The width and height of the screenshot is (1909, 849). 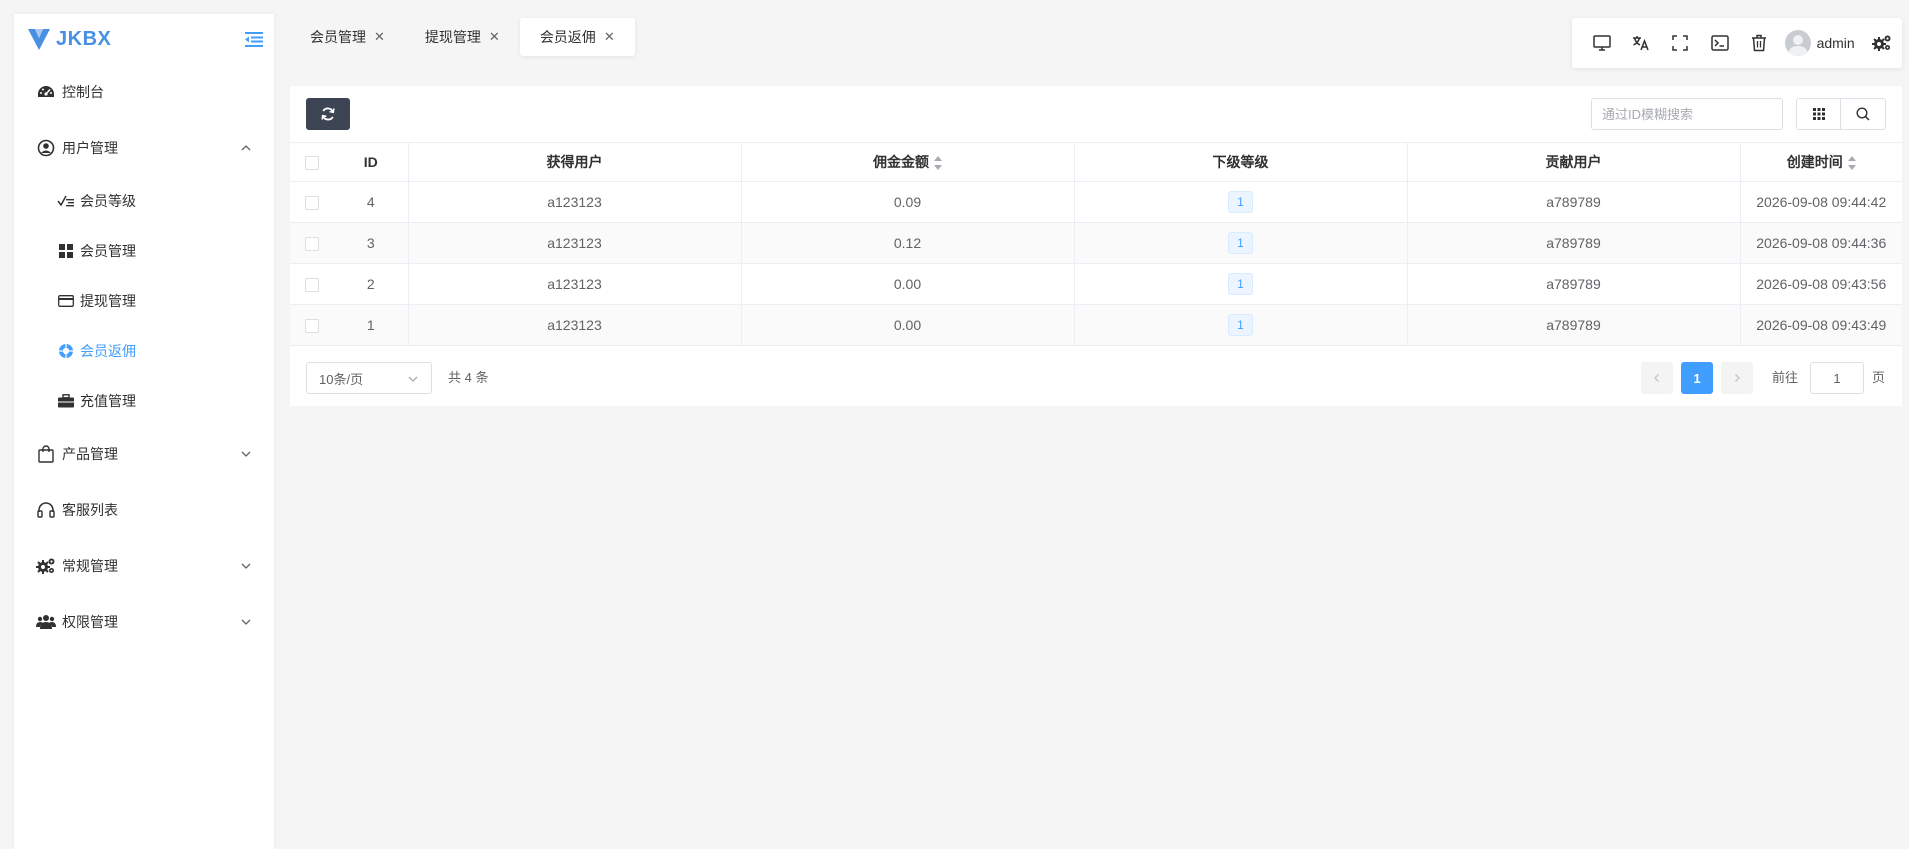 What do you see at coordinates (46, 92) in the screenshot?
I see `dashboard-icon` at bounding box center [46, 92].